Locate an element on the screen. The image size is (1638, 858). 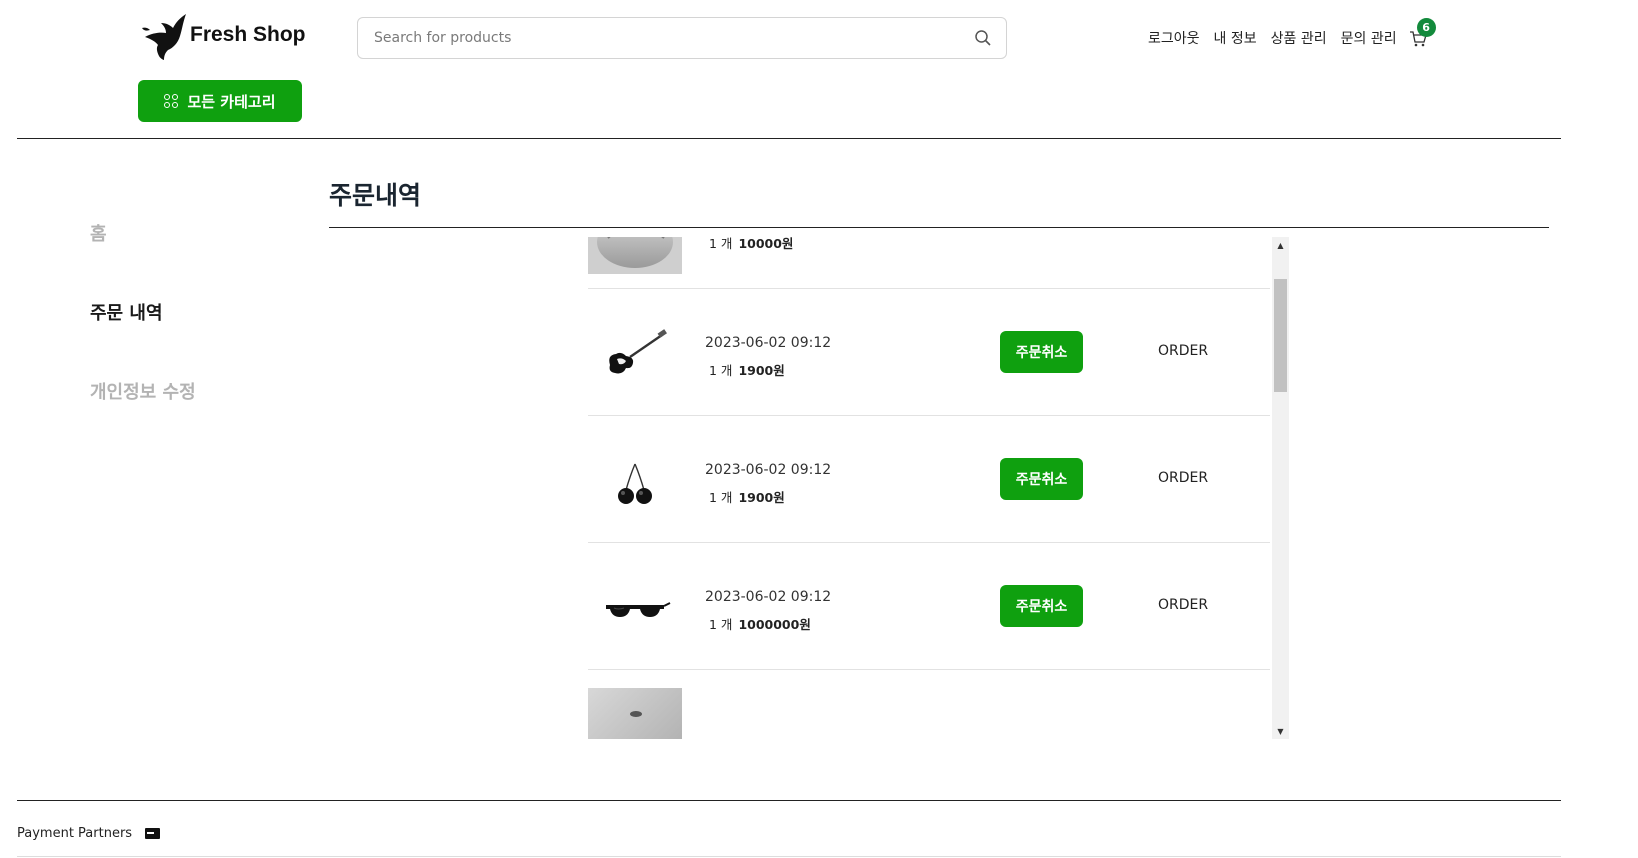
cart-button: 6 is located at coordinates (1422, 33).